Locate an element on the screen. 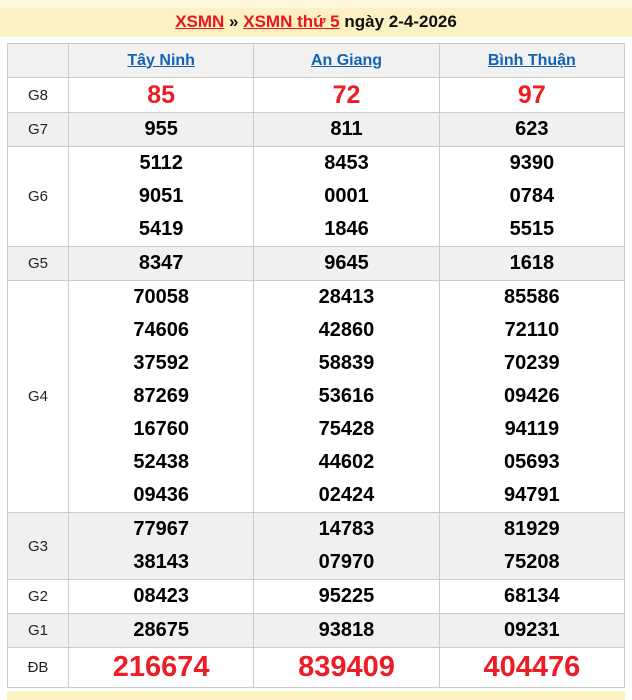  result-cell-g1-col1: 93818 is located at coordinates (346, 630).